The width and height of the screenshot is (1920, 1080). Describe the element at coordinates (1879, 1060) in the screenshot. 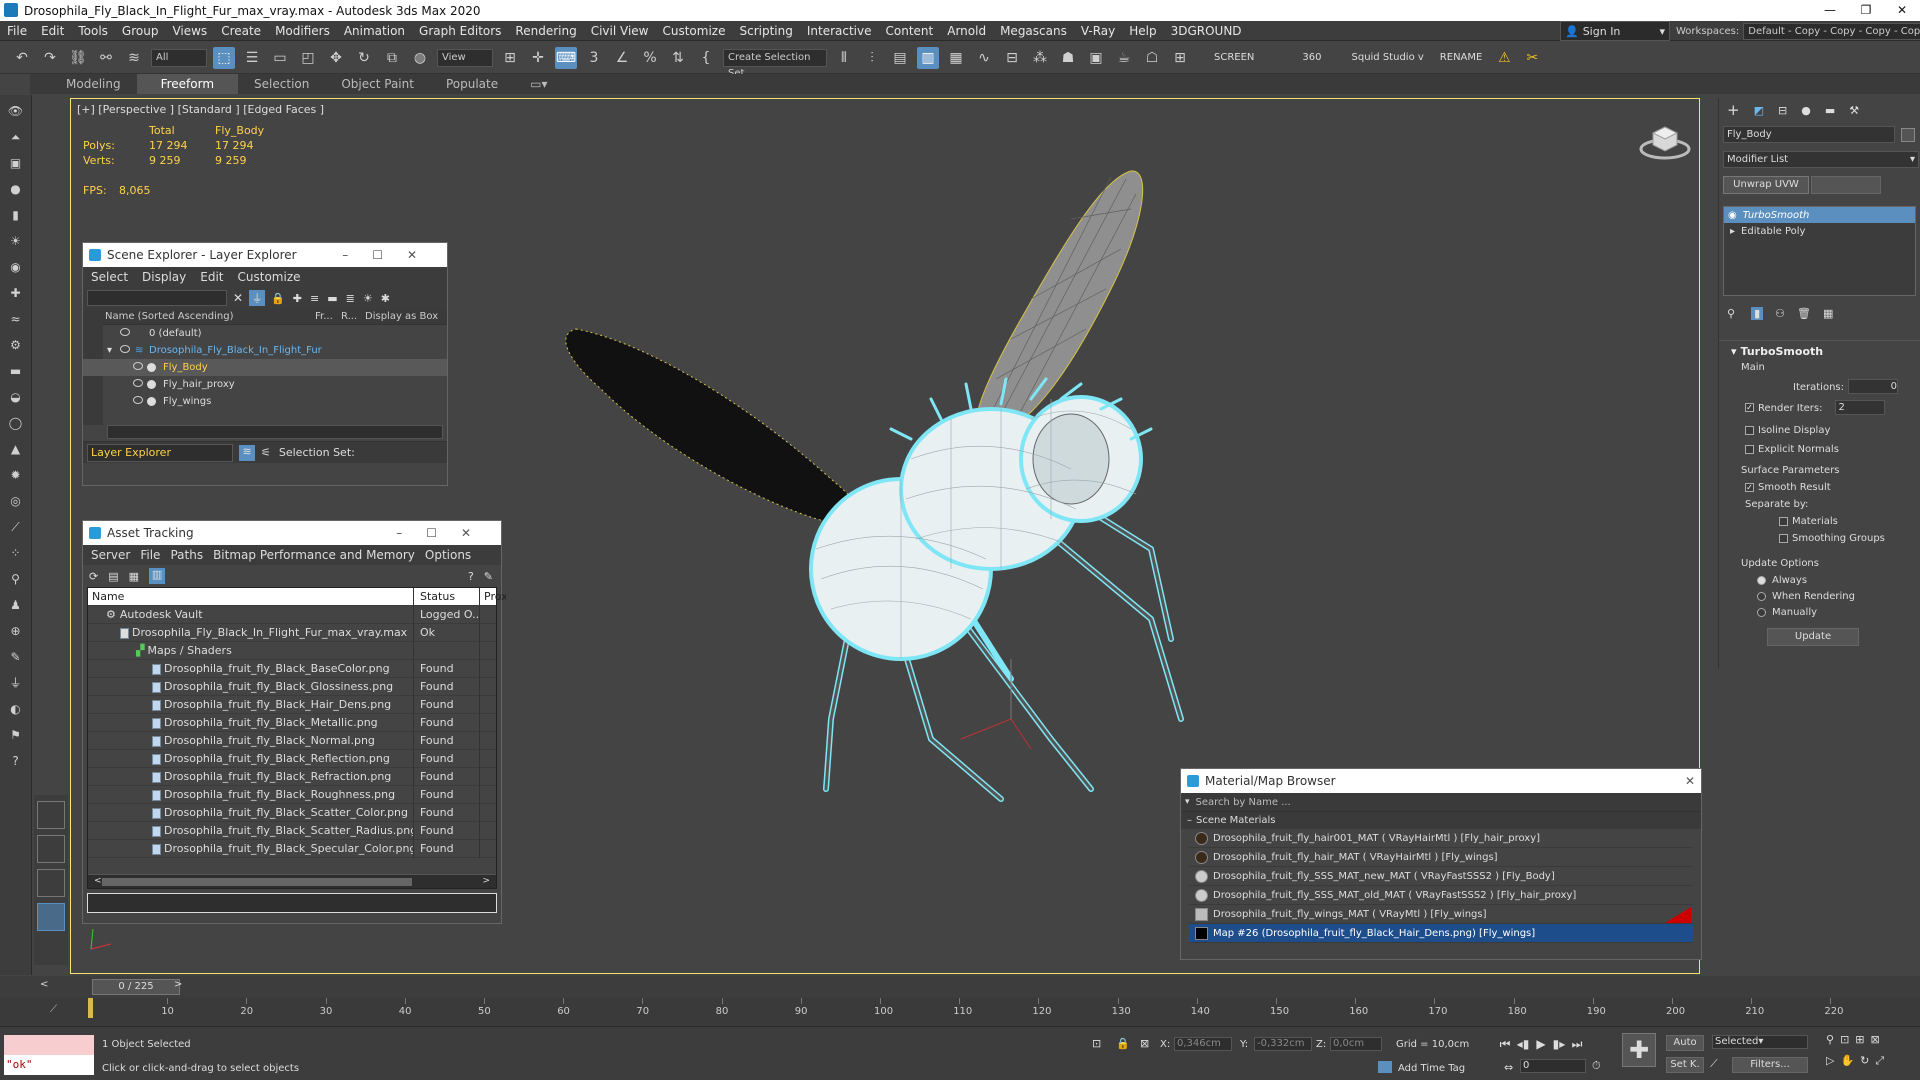

I see `maximize-viewport-icon: ⤢` at that location.